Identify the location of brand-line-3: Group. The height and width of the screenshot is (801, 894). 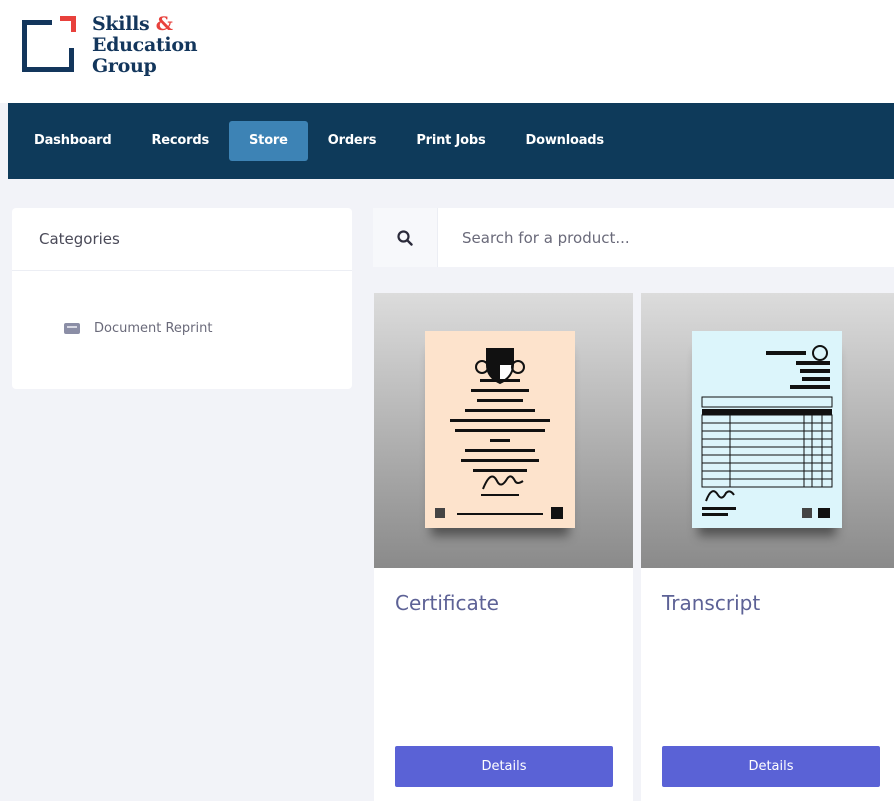
(124, 66).